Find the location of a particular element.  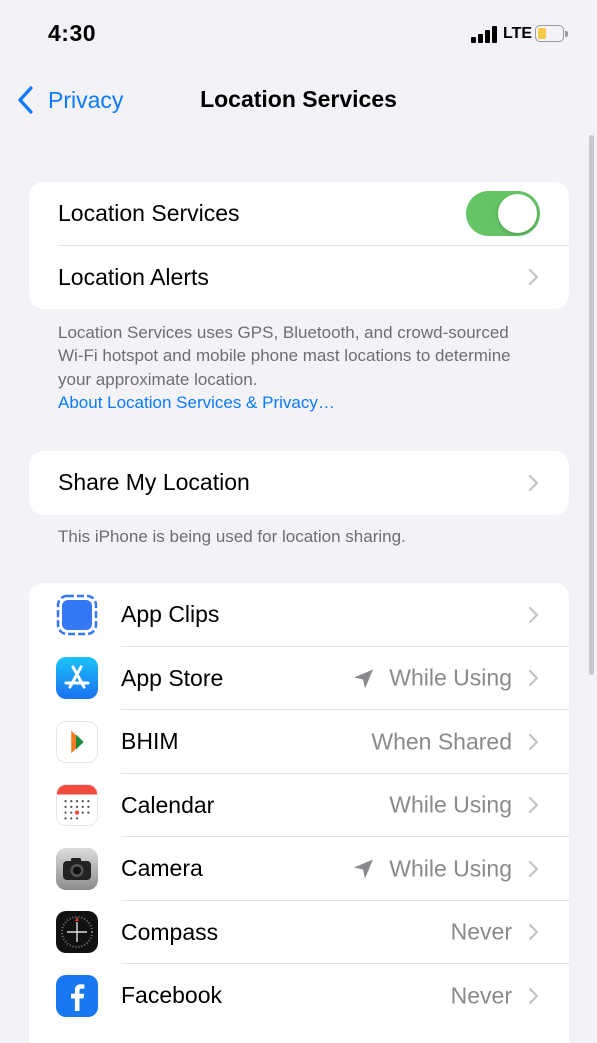

app-name: Compass is located at coordinates (170, 931).